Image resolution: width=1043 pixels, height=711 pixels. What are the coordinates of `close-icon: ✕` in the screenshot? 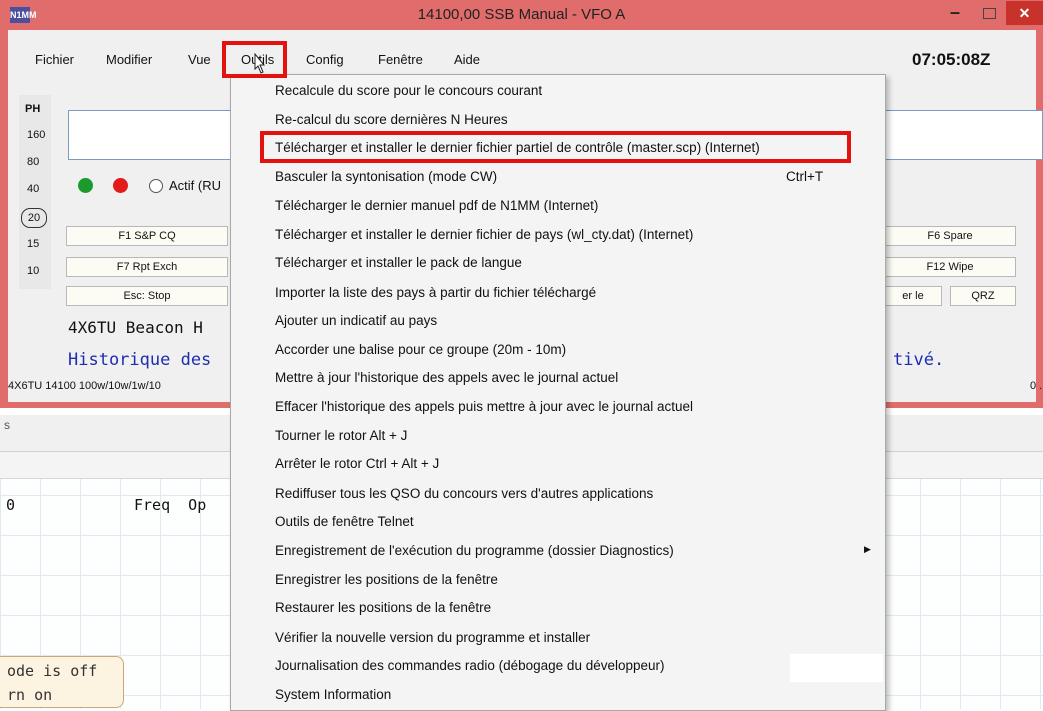 It's located at (1024, 13).